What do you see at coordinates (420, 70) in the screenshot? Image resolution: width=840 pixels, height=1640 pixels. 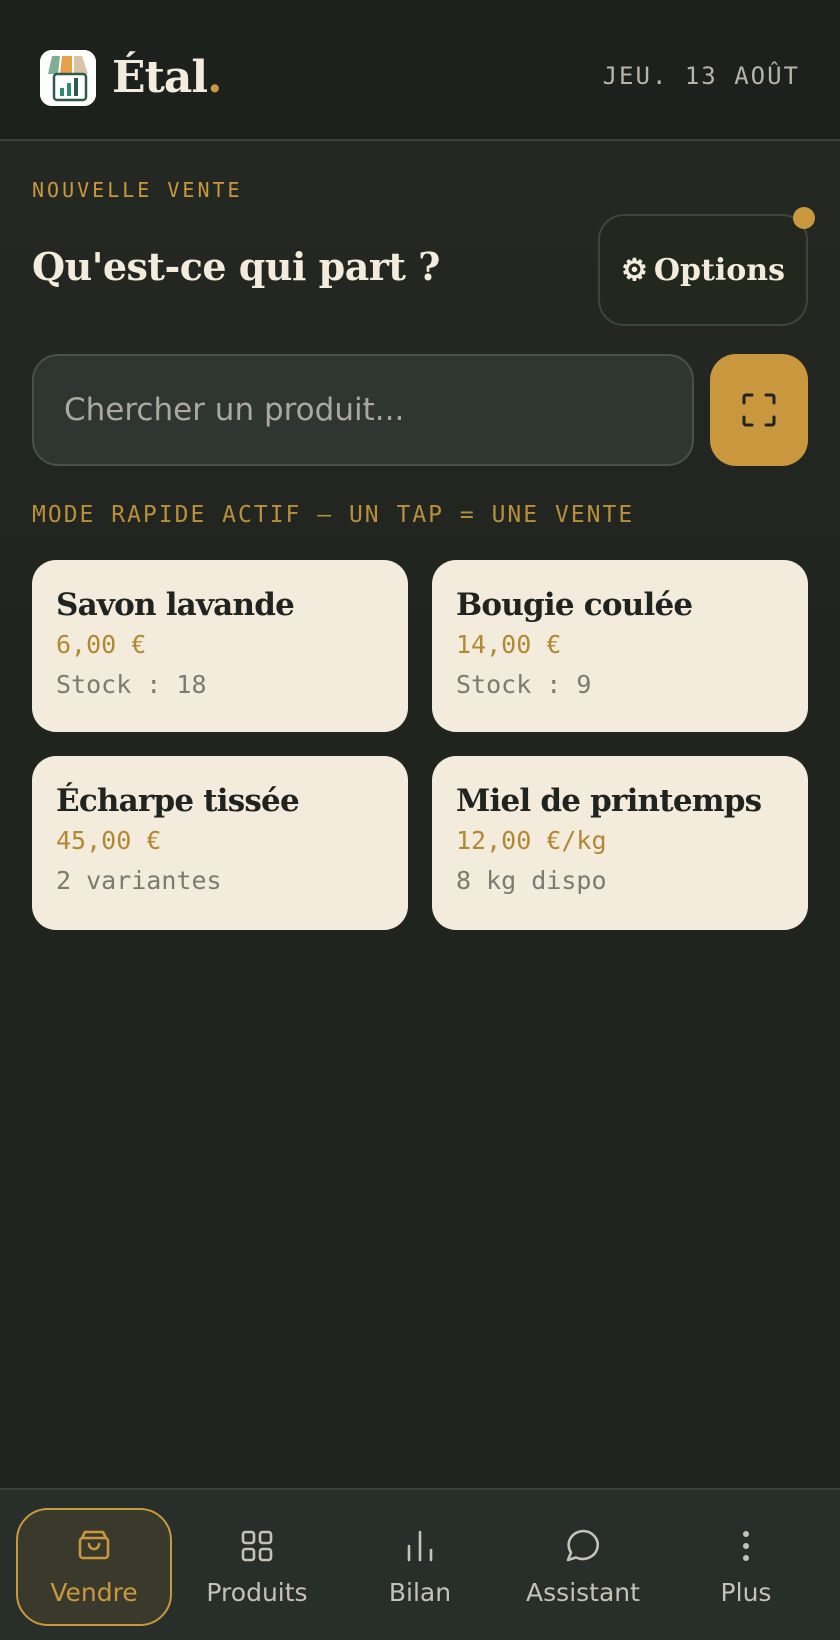 I see `app-header: Étal. JEU. 13 AOÛT` at bounding box center [420, 70].